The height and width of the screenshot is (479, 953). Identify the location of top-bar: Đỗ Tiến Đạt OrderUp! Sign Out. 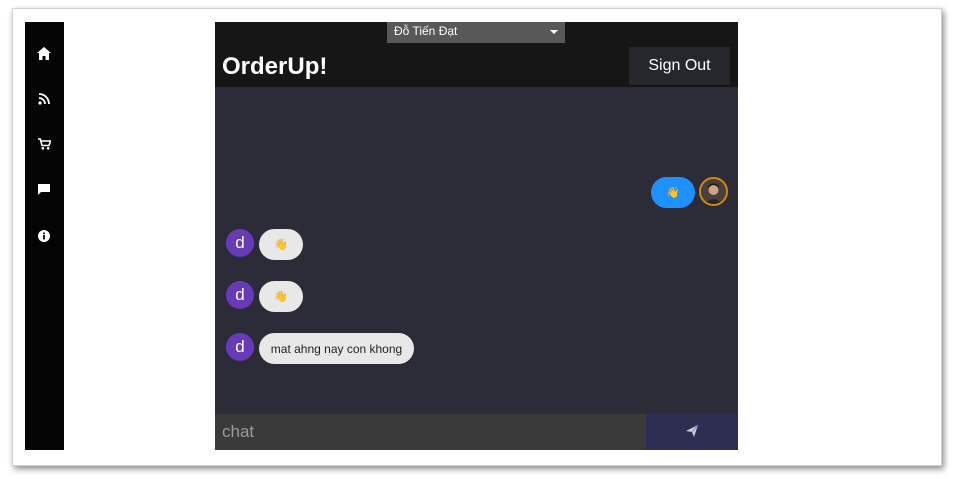
(476, 54).